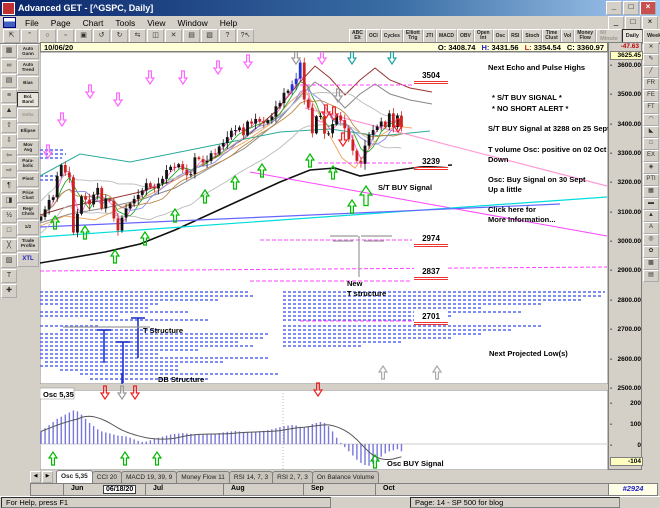  I want to click on left-study-bolband: Bol. Band, so click(28, 99).